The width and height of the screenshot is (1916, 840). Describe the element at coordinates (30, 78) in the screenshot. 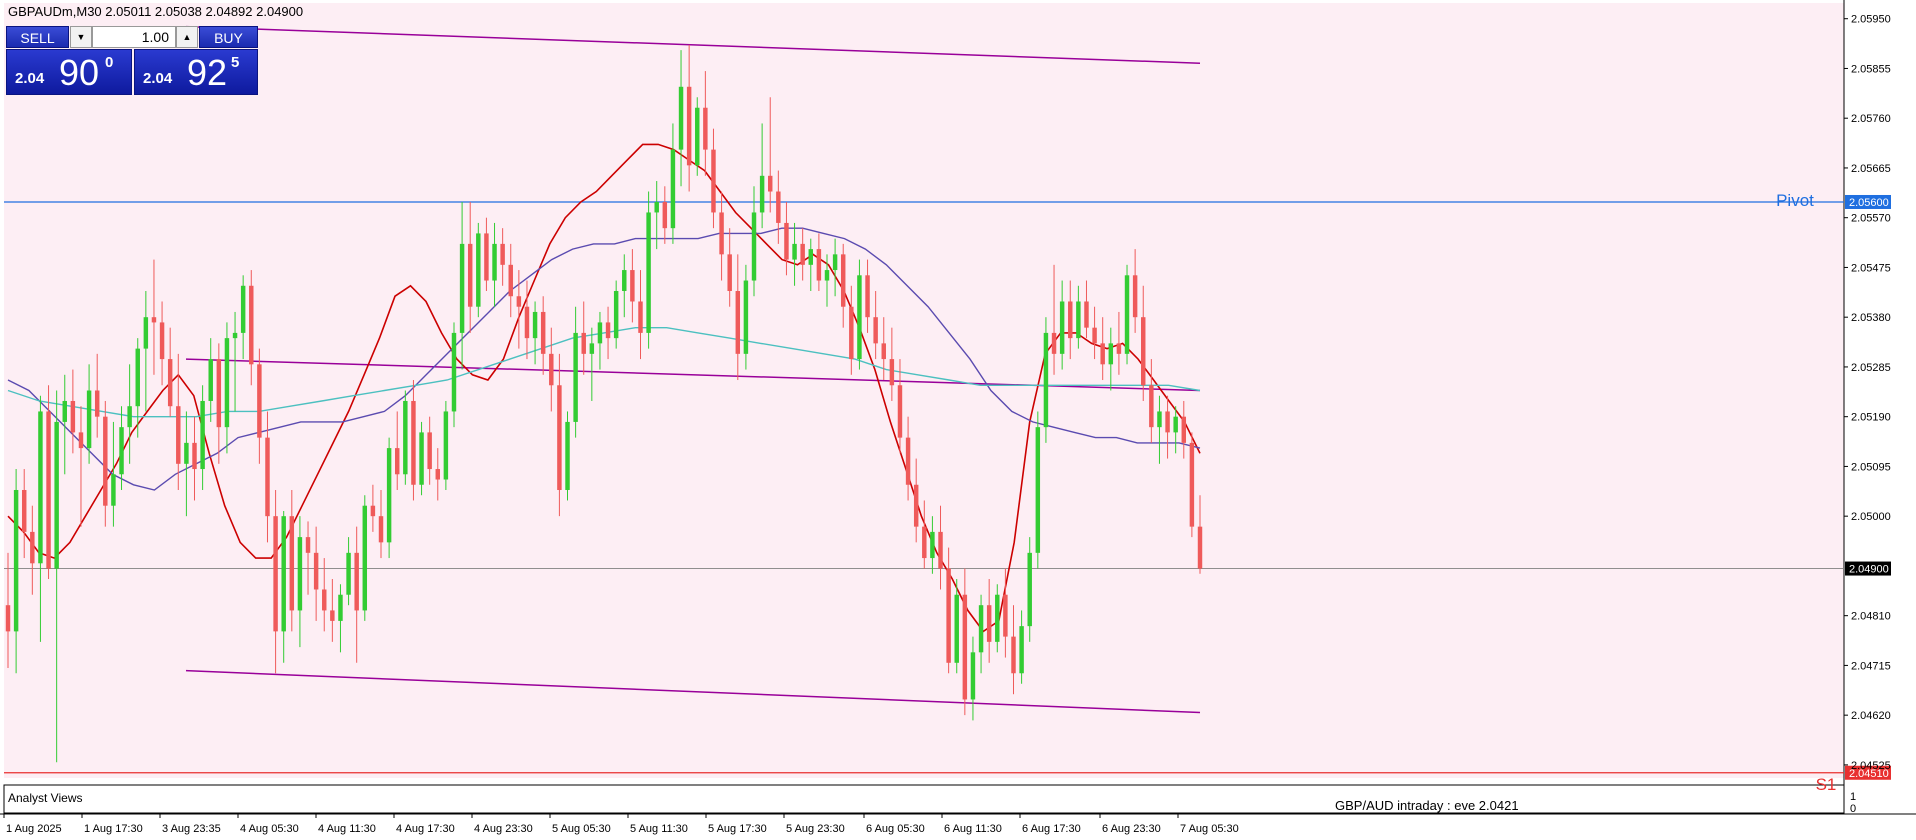

I see `bid-price-prefix: 2.04` at that location.